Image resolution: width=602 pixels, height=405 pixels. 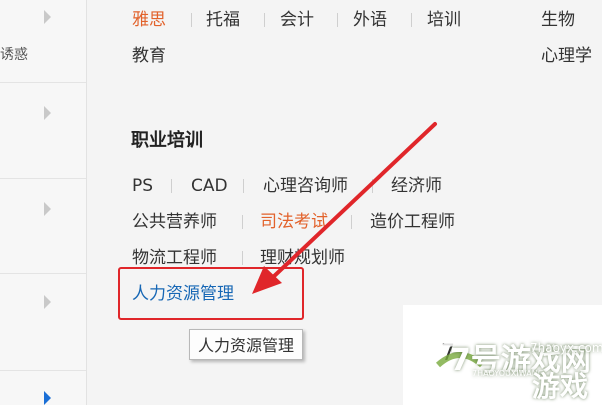 What do you see at coordinates (174, 222) in the screenshot?
I see `link-nutritionist: 公共营养师` at bounding box center [174, 222].